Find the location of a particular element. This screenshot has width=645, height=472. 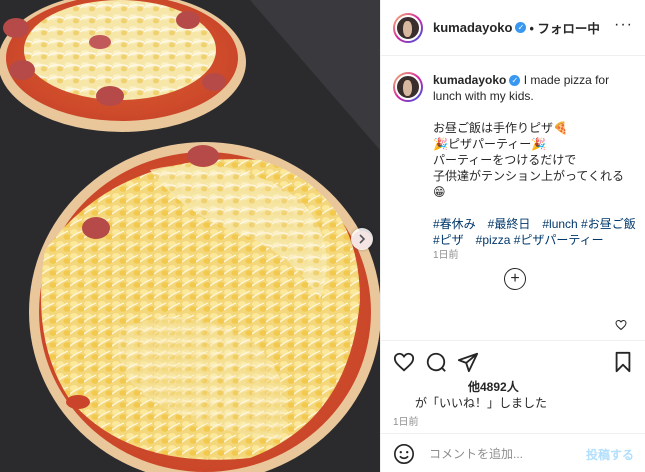

comment-form: コメントを追加... 投稿する is located at coordinates (513, 452).